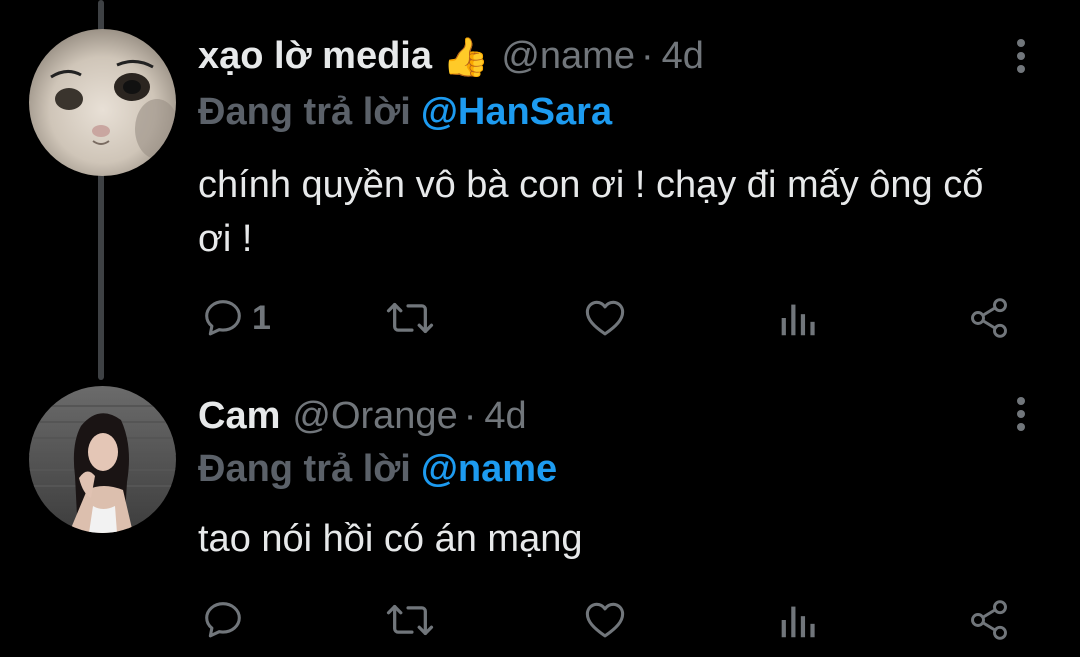 Image resolution: width=1080 pixels, height=657 pixels. Describe the element at coordinates (239, 416) in the screenshot. I see `display-name: Cam` at that location.